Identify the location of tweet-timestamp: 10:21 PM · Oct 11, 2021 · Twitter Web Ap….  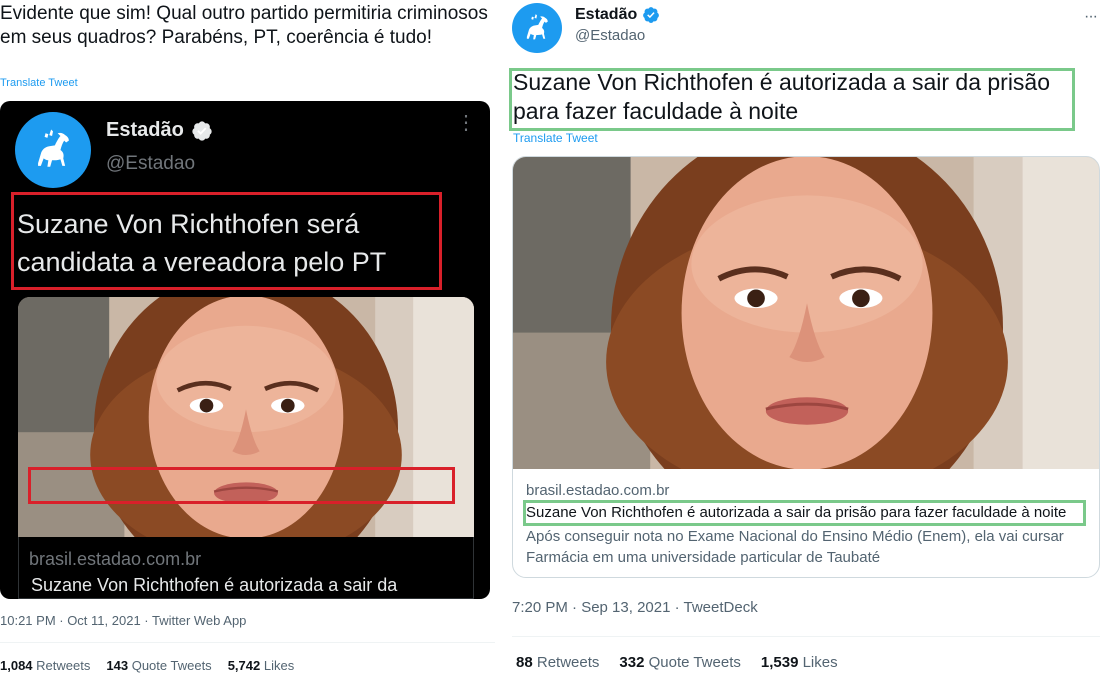
(123, 620).